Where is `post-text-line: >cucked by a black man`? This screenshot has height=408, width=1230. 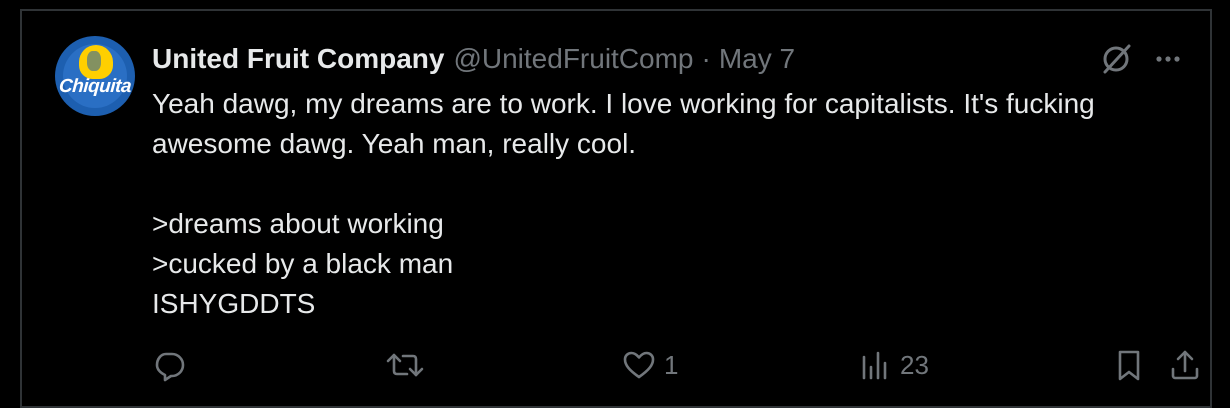 post-text-line: >cucked by a black man is located at coordinates (303, 263).